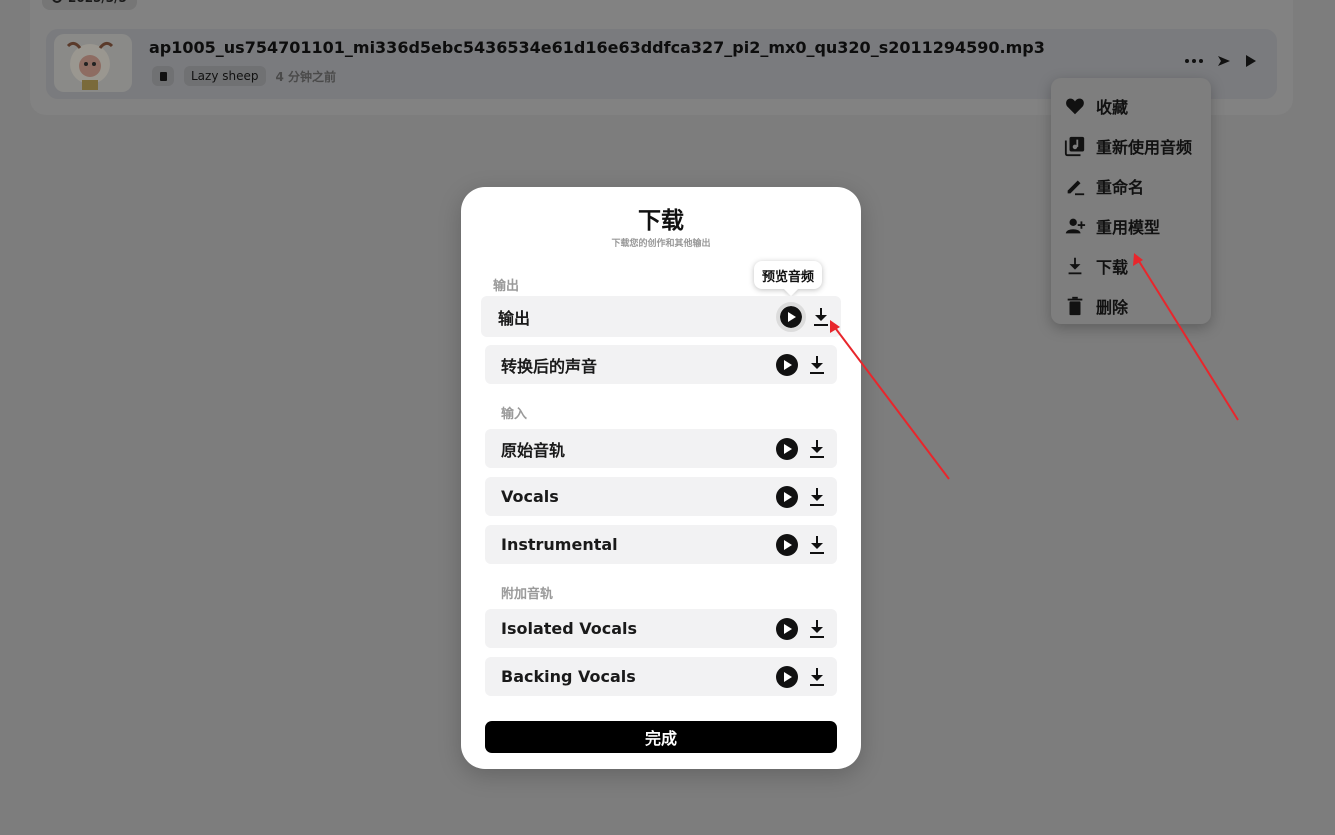 This screenshot has height=835, width=1335. Describe the element at coordinates (1075, 226) in the screenshot. I see `person-add-icon` at that location.